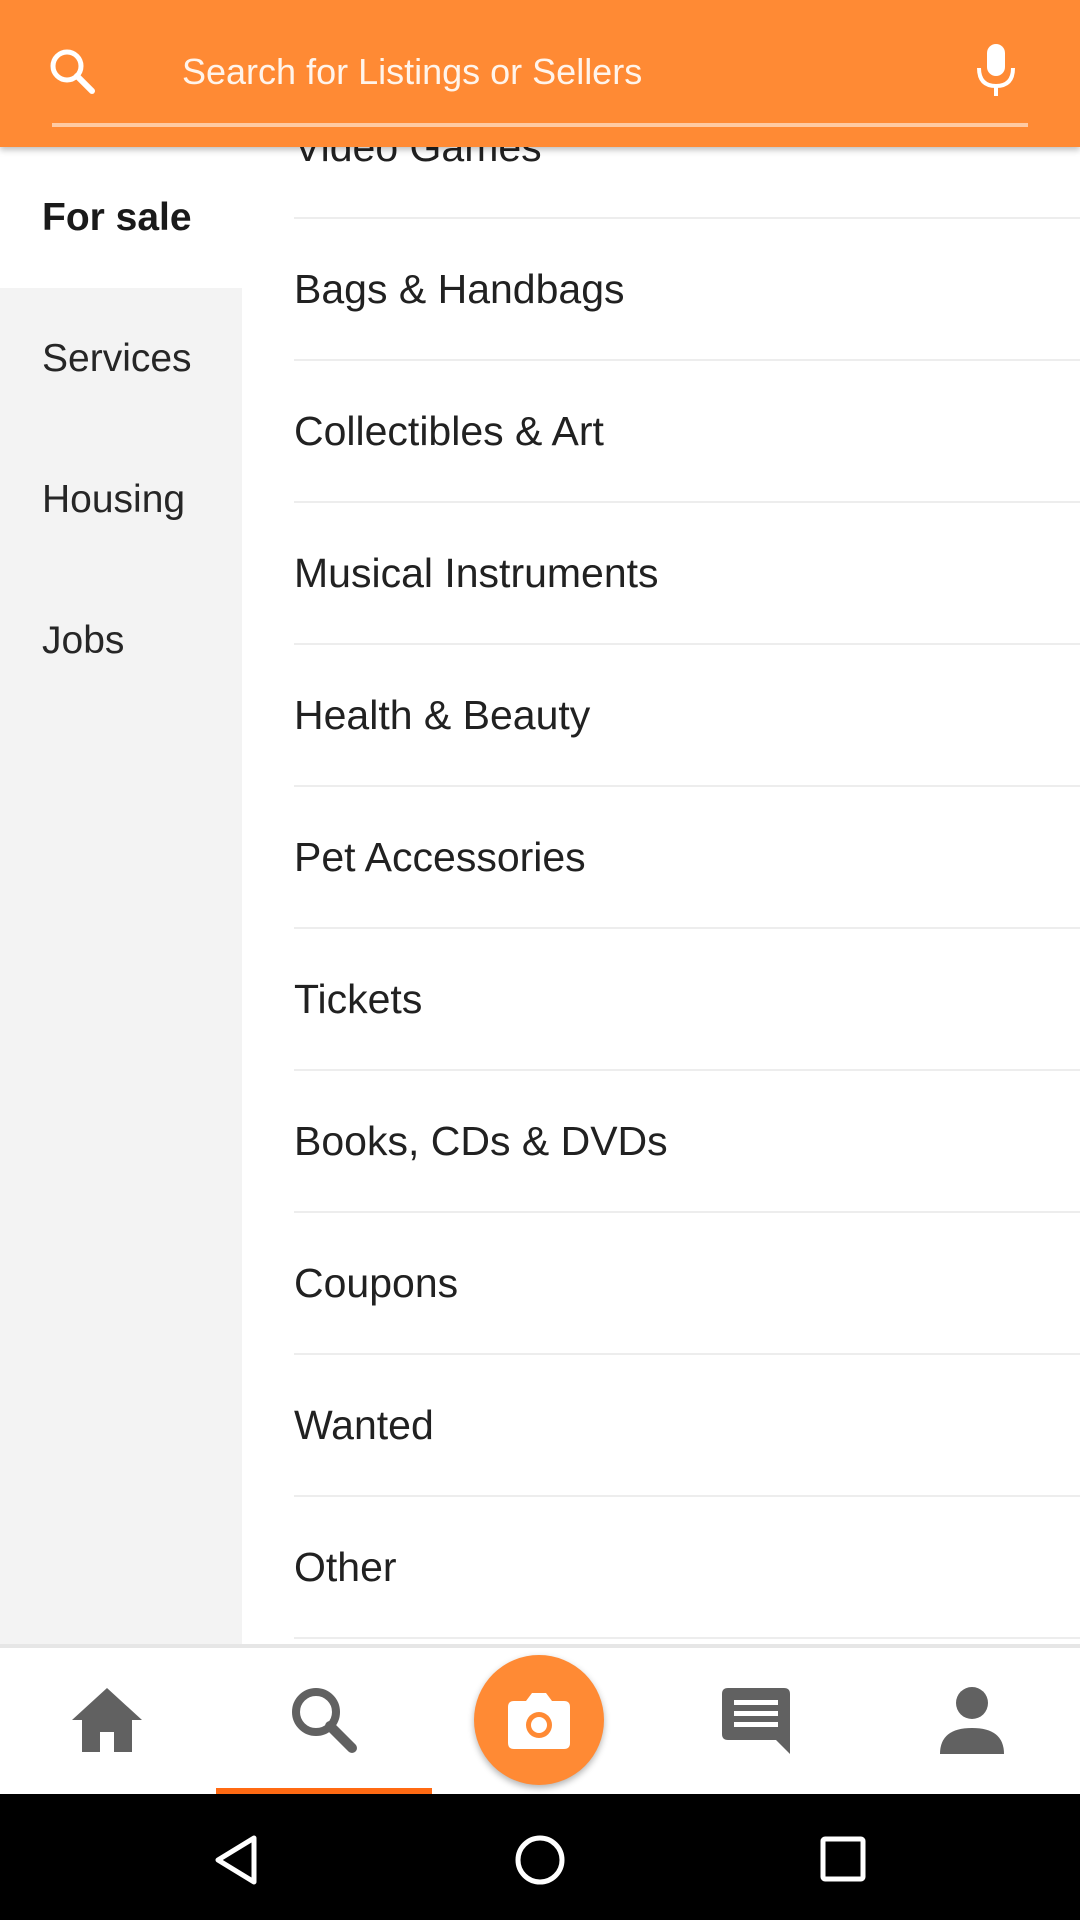  I want to click on camera-button, so click(539, 1720).